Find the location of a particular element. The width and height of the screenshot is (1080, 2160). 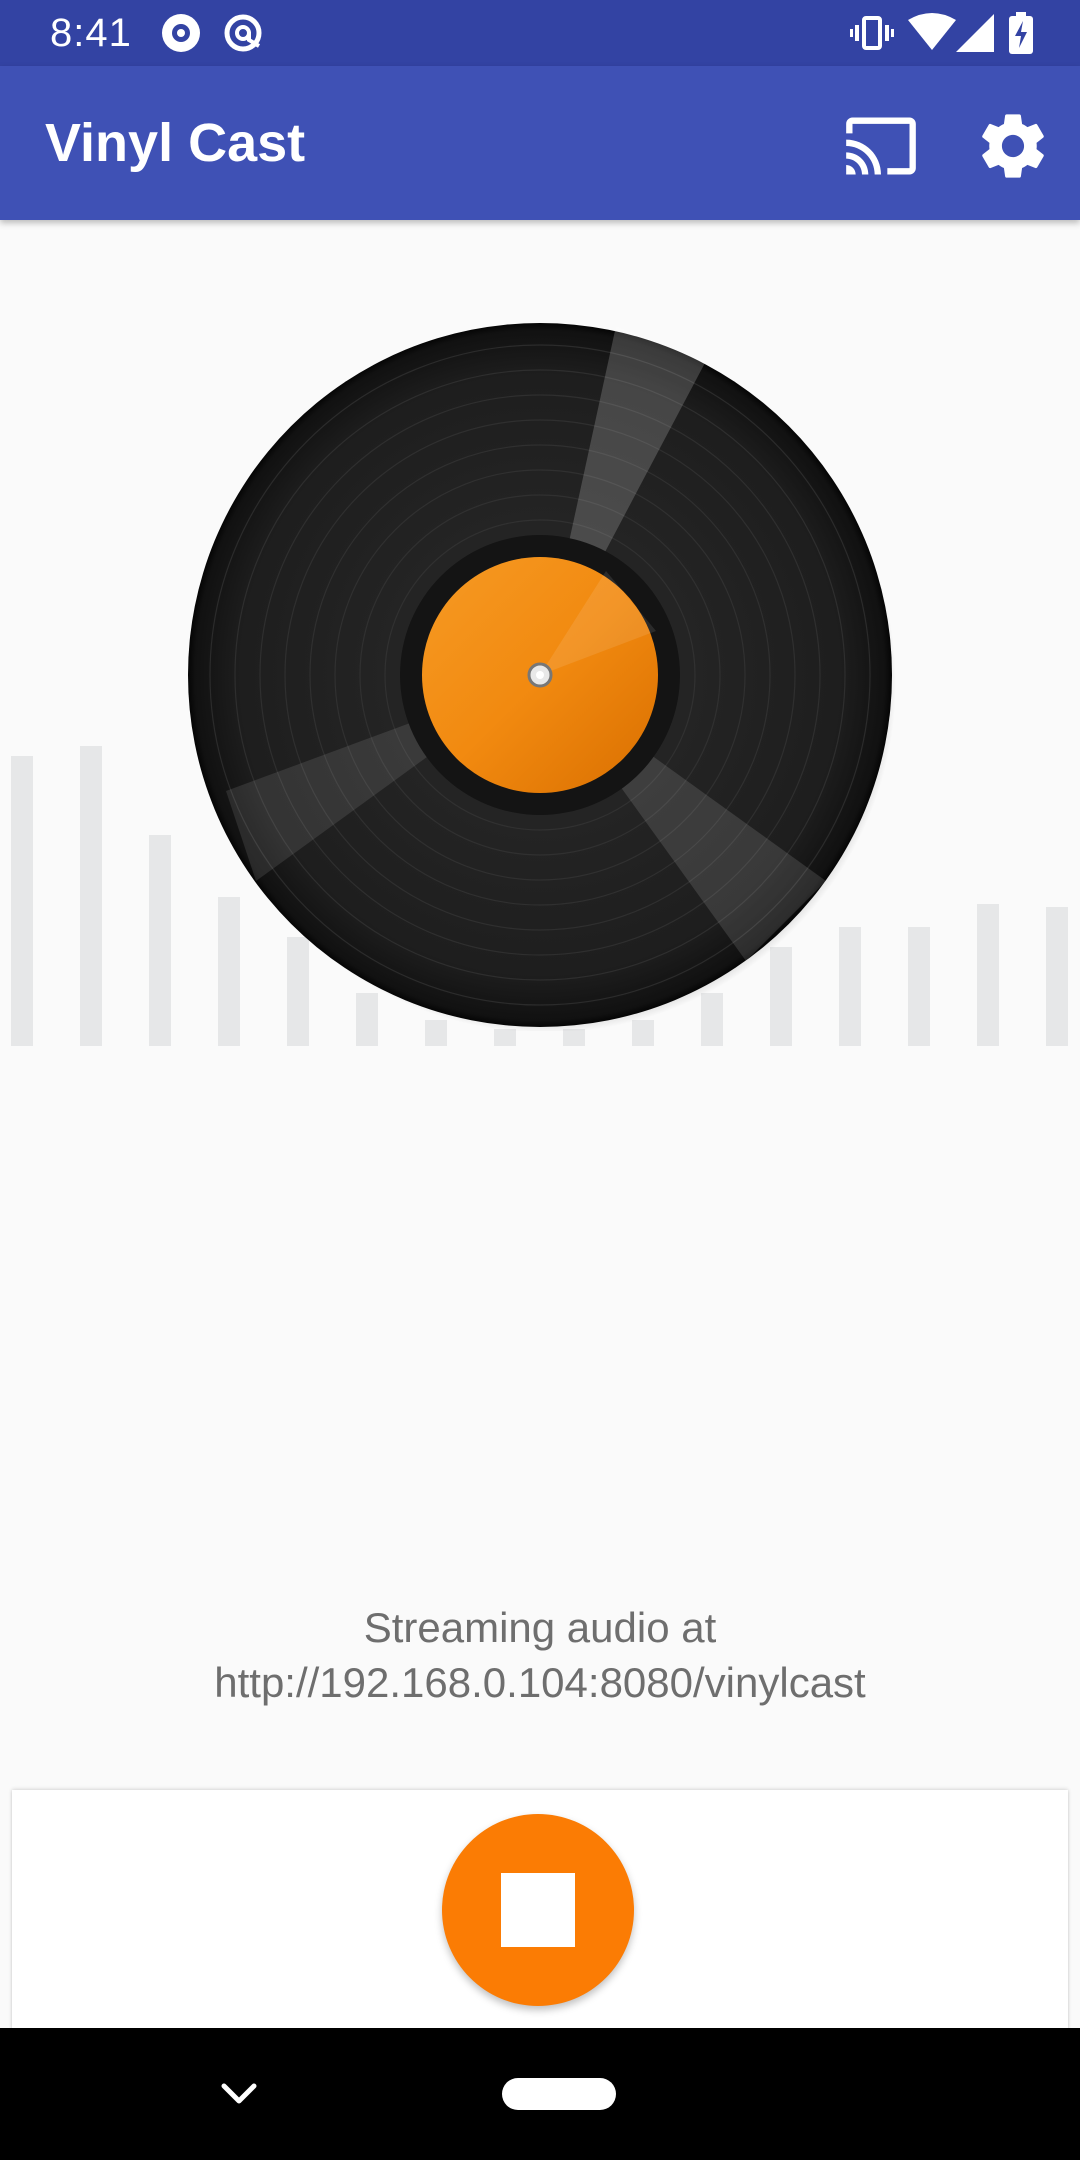

cast-icon is located at coordinates (881, 146).